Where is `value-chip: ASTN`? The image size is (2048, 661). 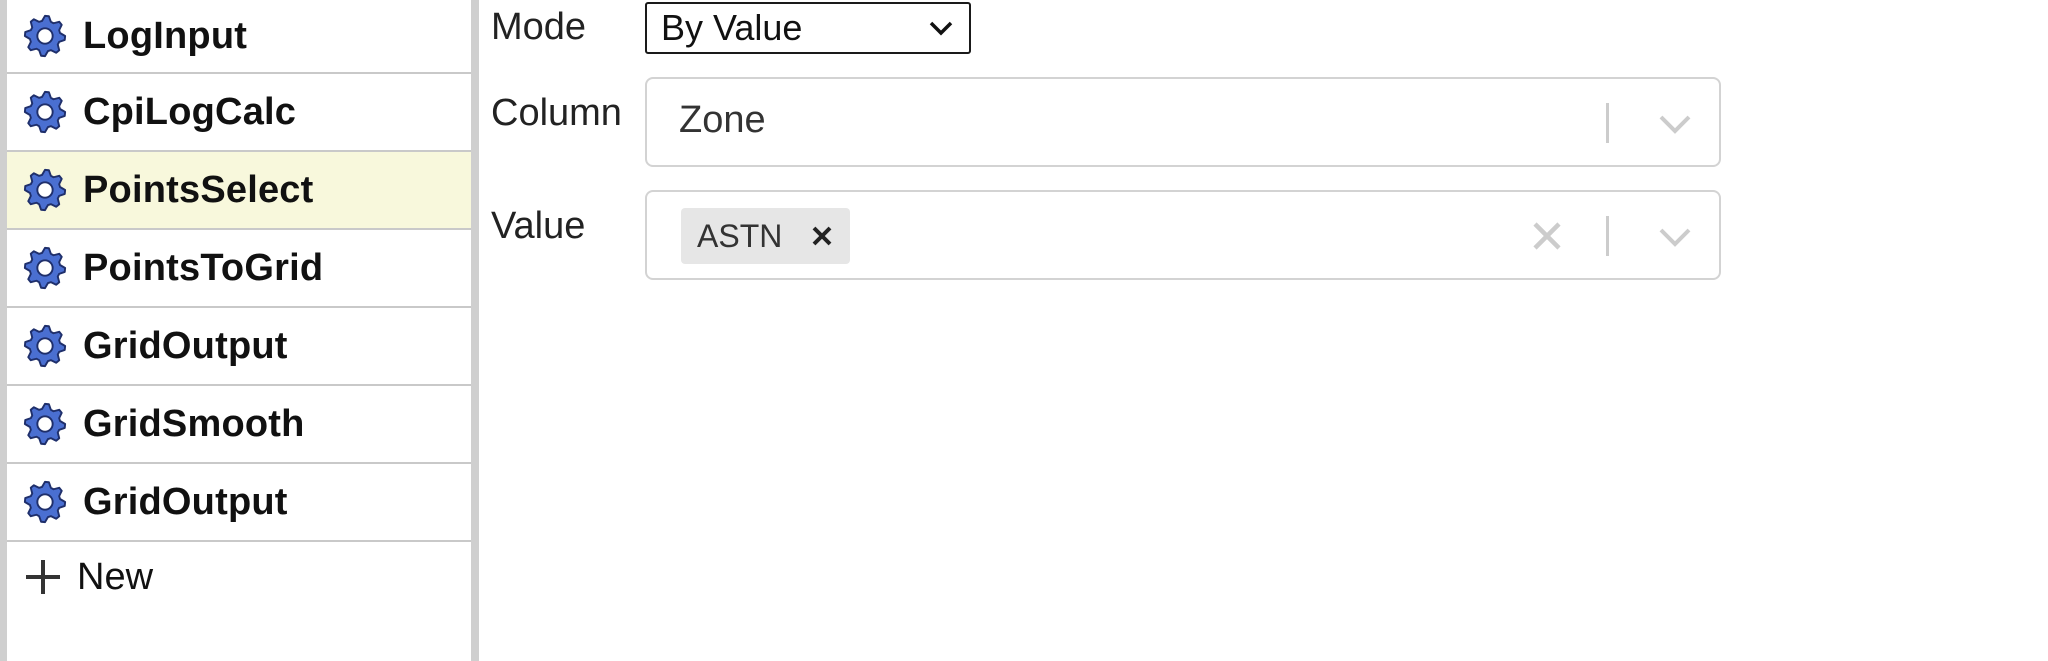
value-chip: ASTN is located at coordinates (766, 236).